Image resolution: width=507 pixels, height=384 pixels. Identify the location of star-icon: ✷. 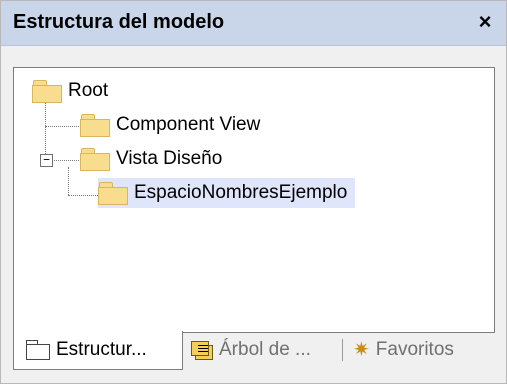
(361, 350).